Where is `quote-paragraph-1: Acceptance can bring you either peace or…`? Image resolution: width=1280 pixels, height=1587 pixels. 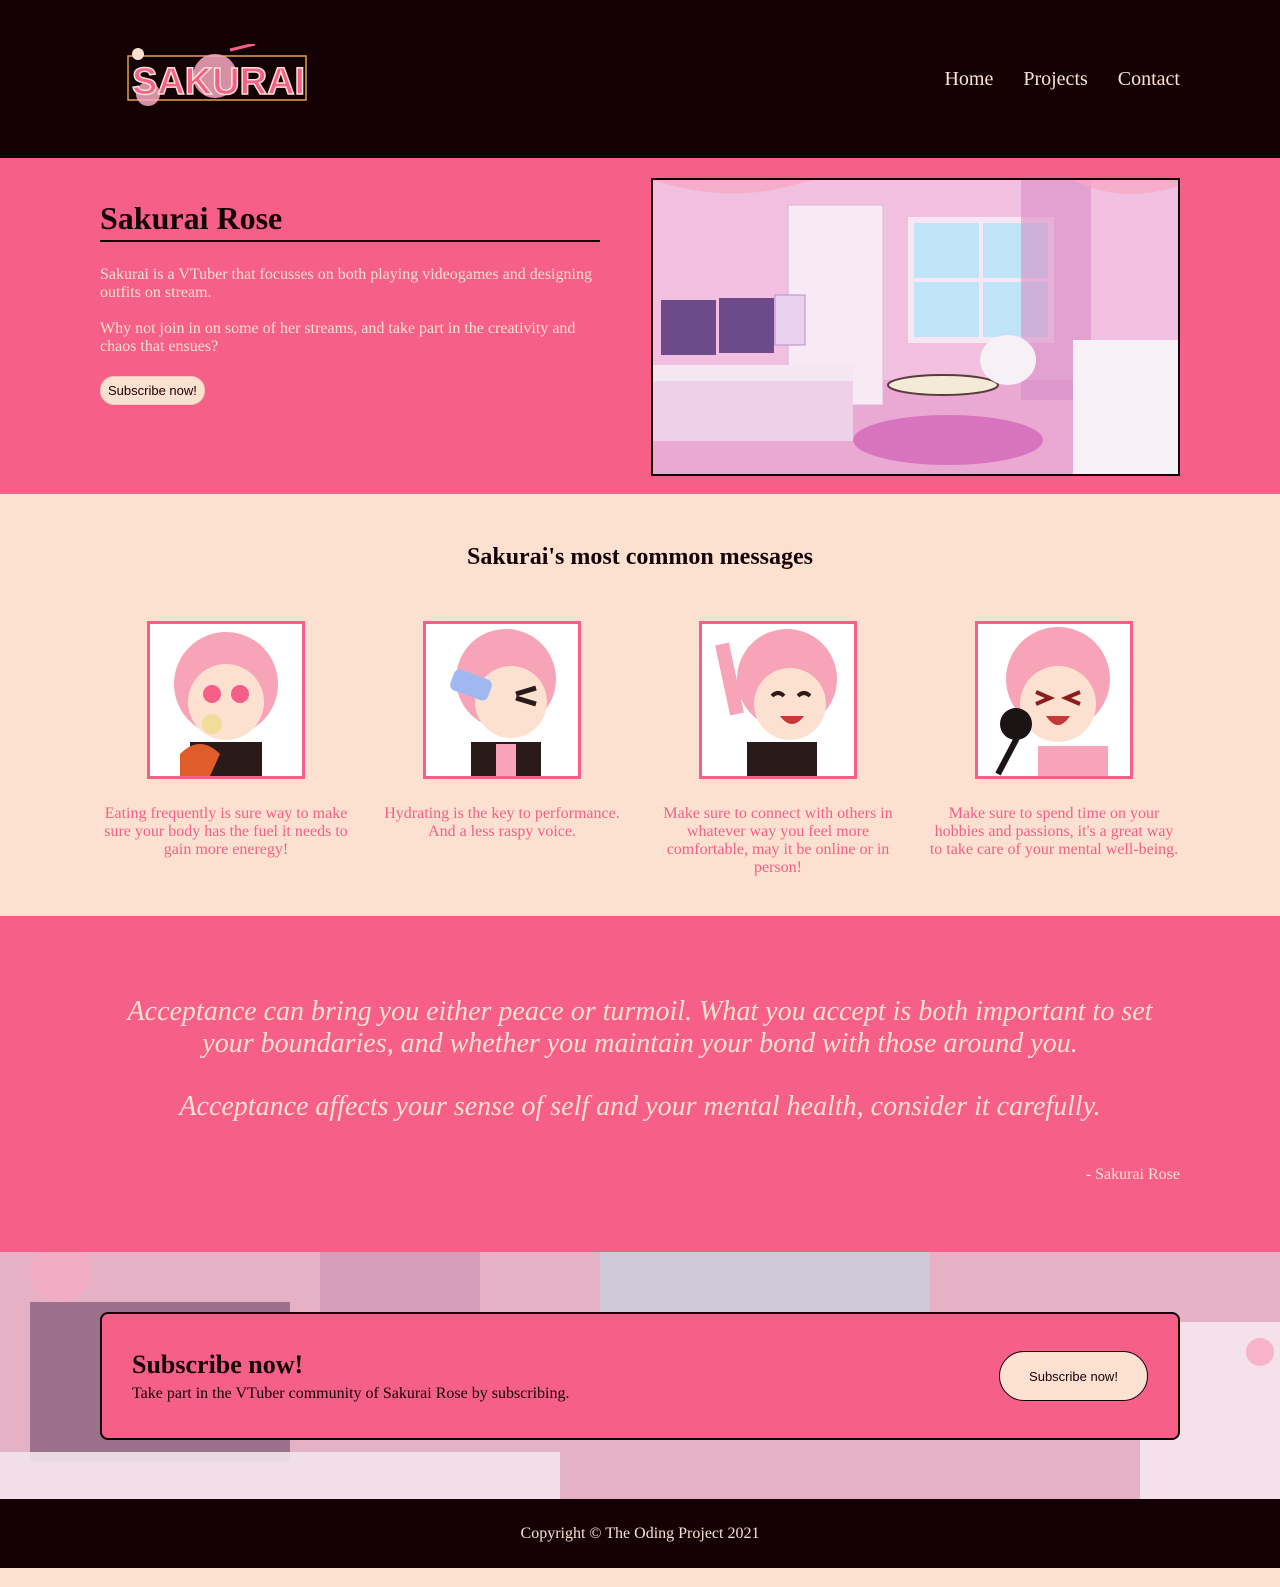 quote-paragraph-1: Acceptance can bring you either peace or… is located at coordinates (640, 1027).